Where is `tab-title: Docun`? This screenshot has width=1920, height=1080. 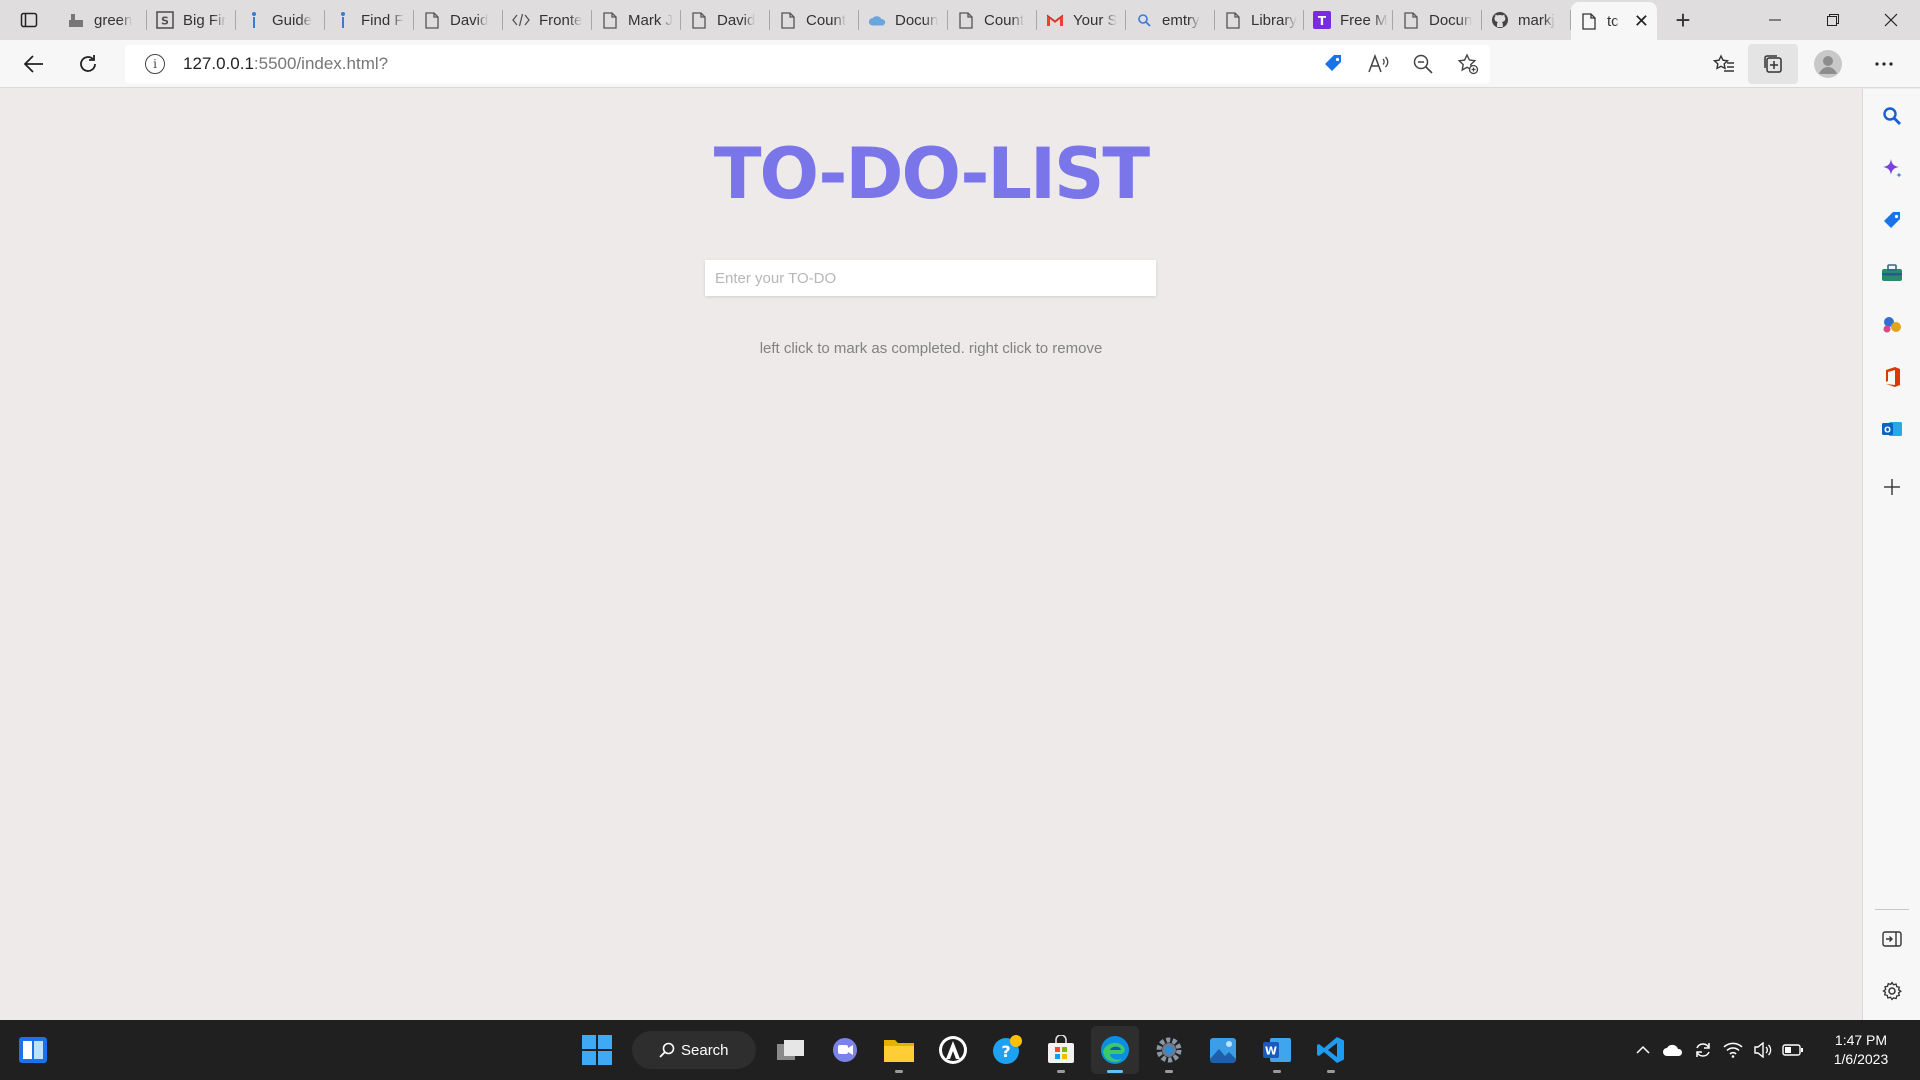 tab-title: Docun is located at coordinates (917, 20).